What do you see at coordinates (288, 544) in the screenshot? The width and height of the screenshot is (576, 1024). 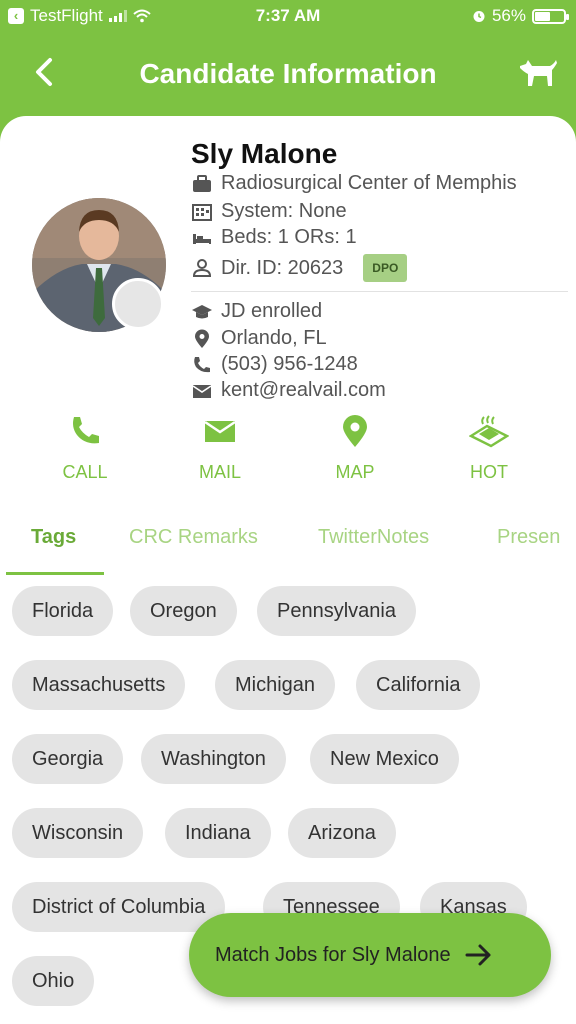 I see `tab-bar: Tags CRC Remarks TwitterNotes Presen` at bounding box center [288, 544].